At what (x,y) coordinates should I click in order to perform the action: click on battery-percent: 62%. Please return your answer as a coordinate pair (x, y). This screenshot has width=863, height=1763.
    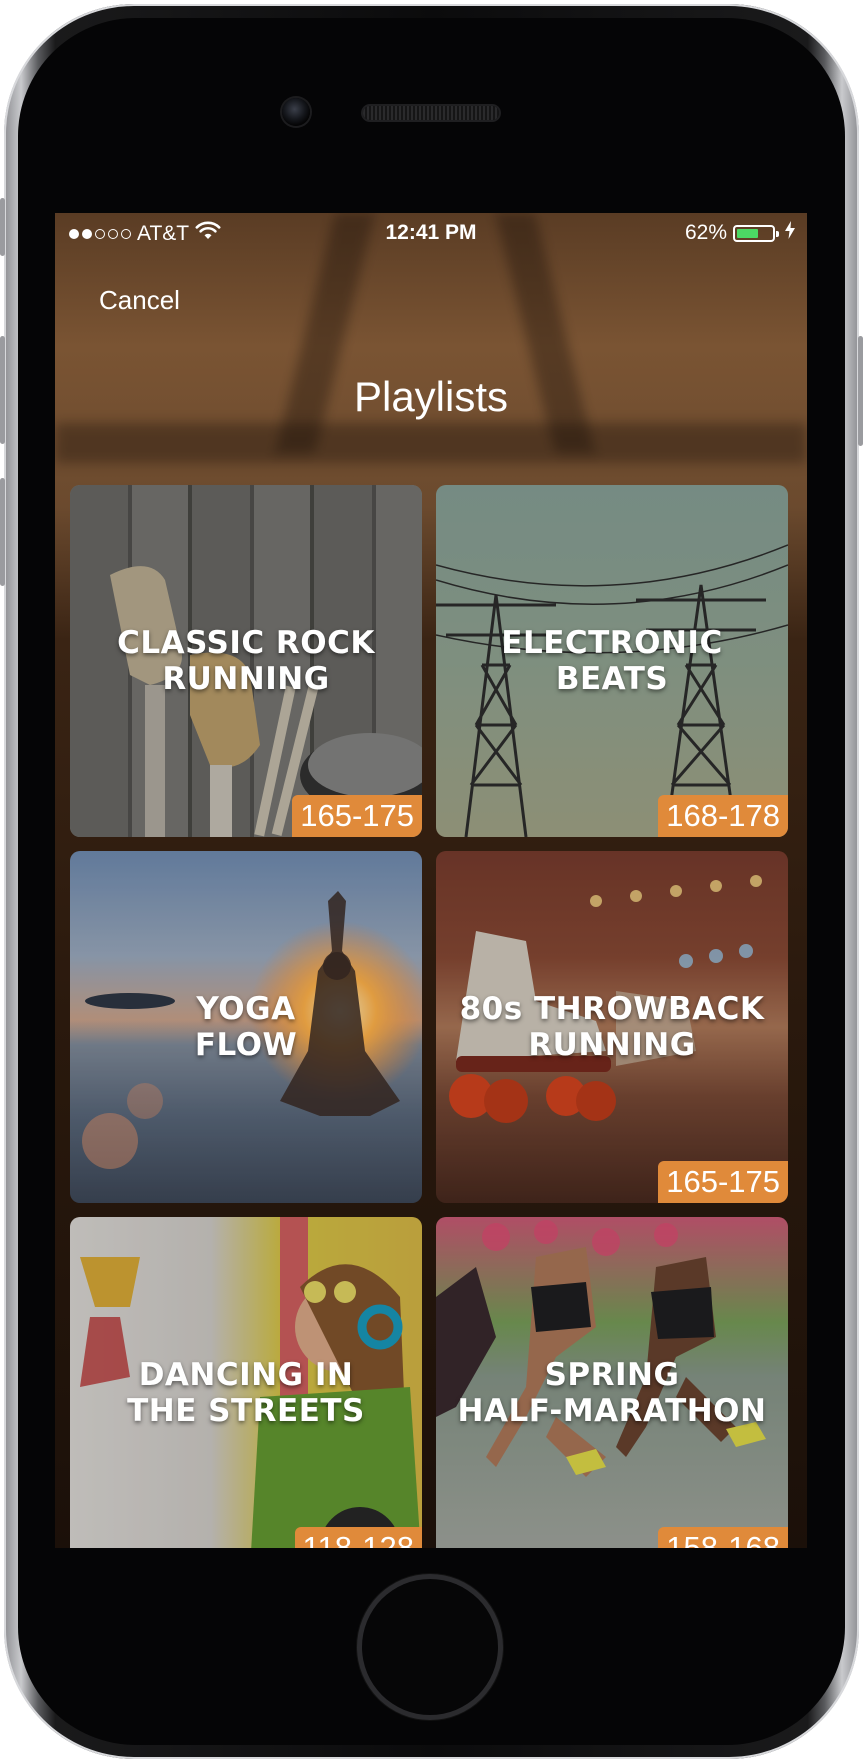
    Looking at the image, I should click on (705, 232).